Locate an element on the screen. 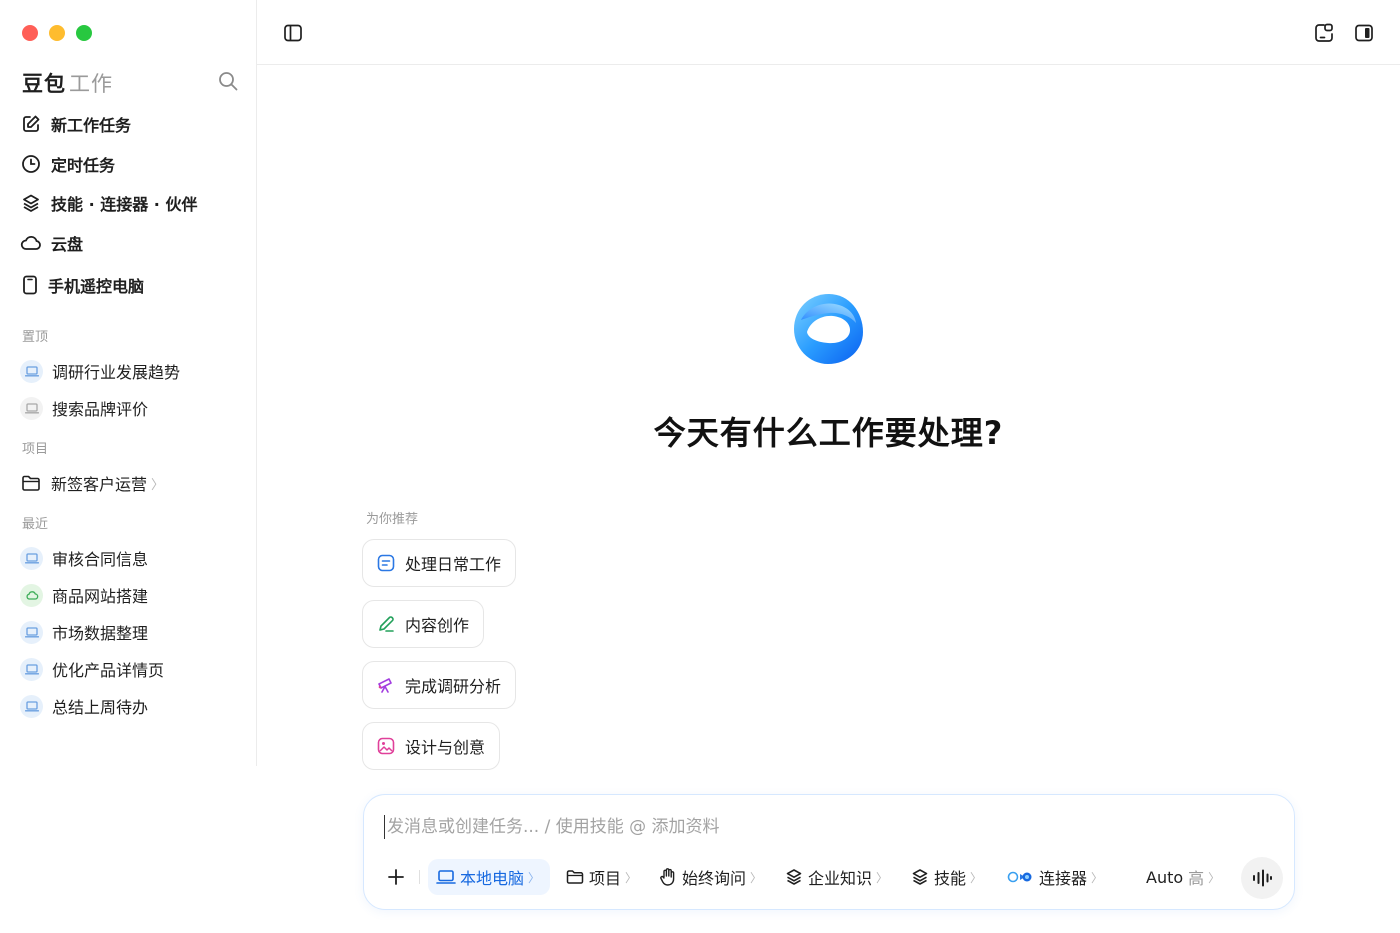  model-label: Auto is located at coordinates (1165, 877).